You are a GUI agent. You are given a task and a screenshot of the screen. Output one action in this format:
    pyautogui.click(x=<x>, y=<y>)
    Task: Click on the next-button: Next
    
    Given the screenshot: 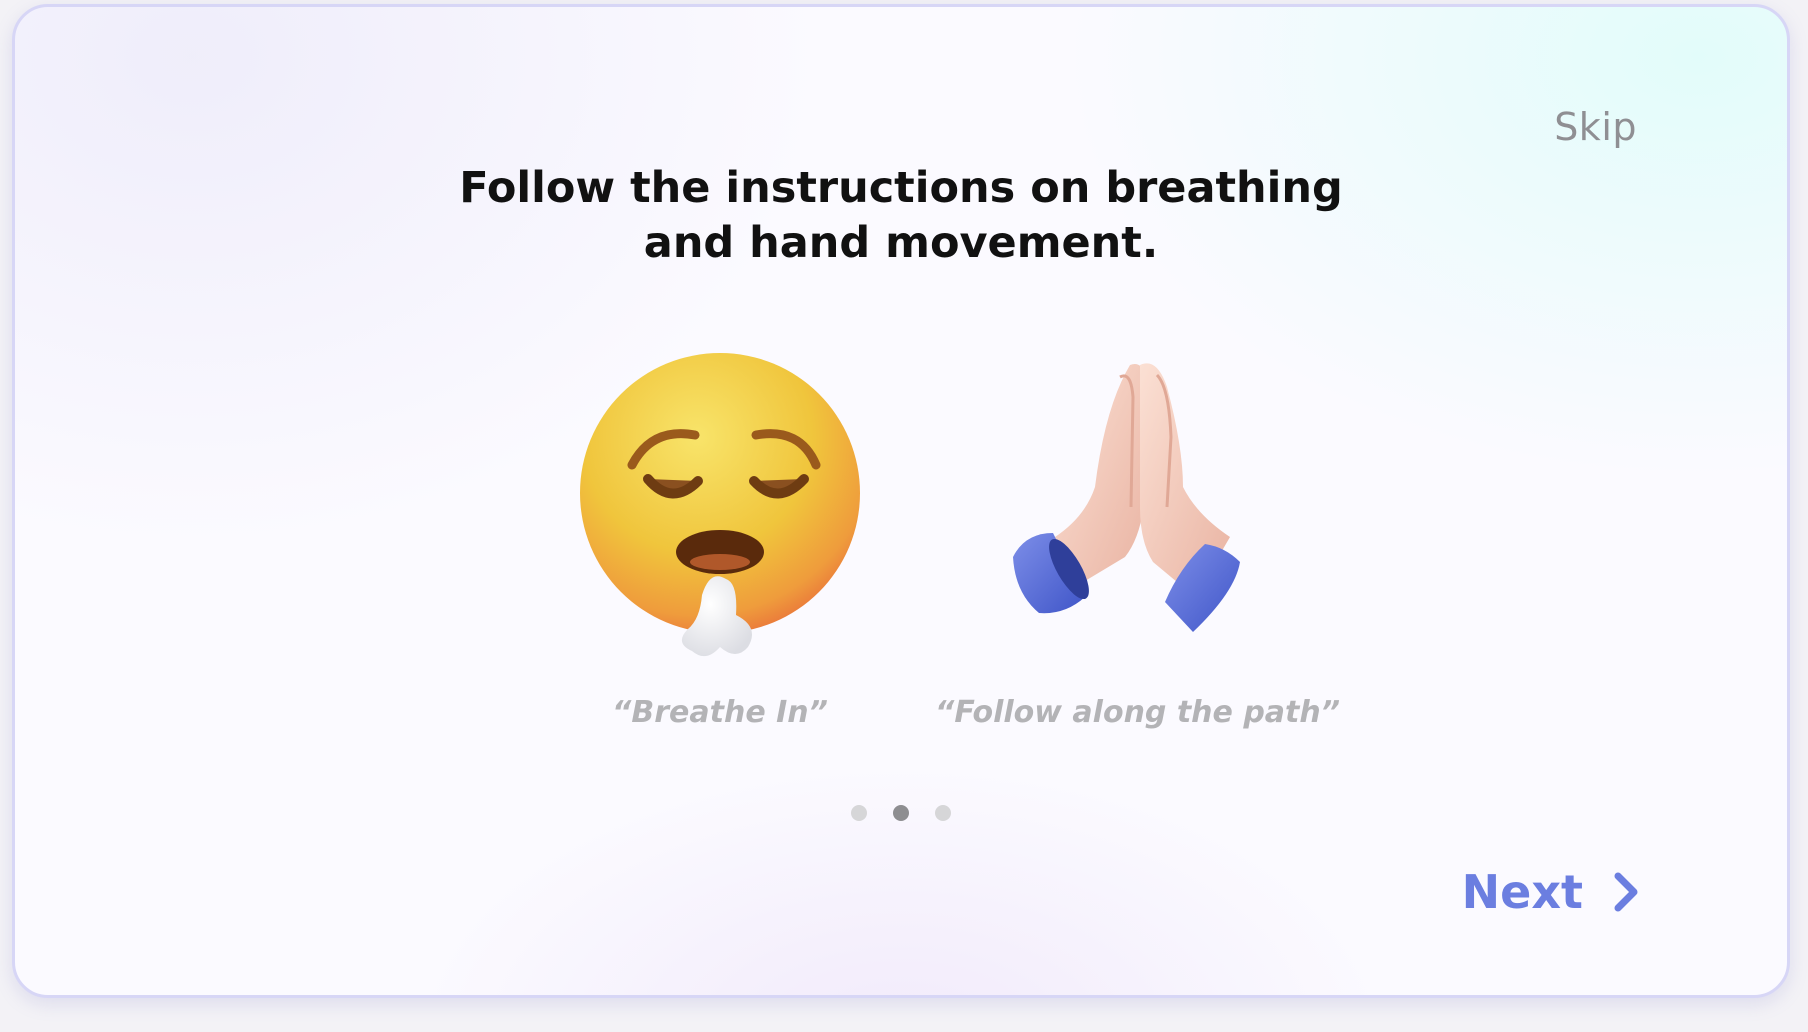 What is the action you would take?
    pyautogui.click(x=1550, y=892)
    